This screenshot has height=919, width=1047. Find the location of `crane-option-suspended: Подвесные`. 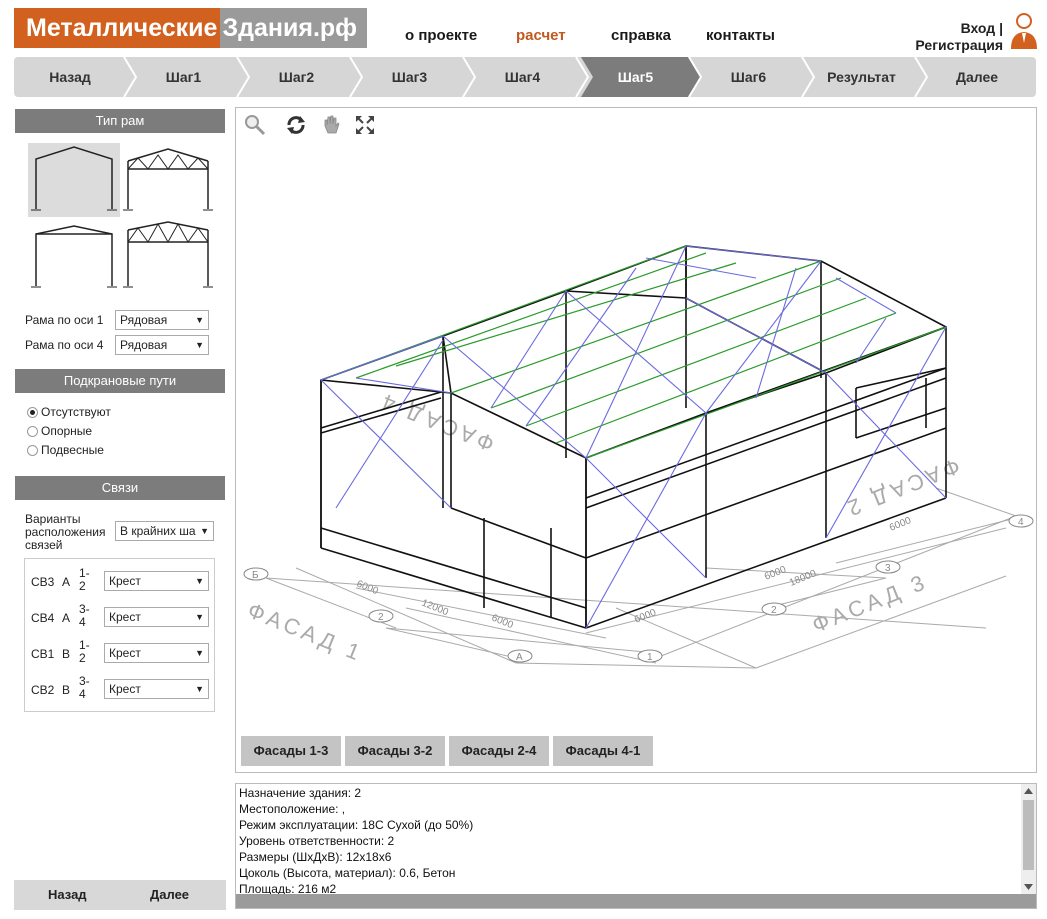

crane-option-suspended: Подвесные is located at coordinates (65, 450).